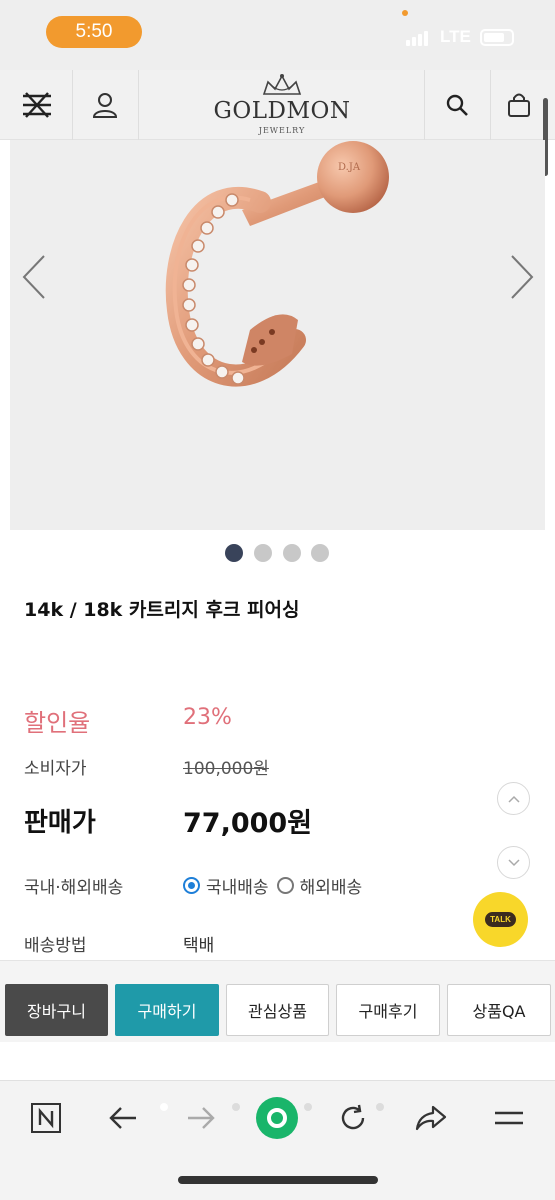 Image resolution: width=555 pixels, height=1200 pixels. Describe the element at coordinates (455, 36) in the screenshot. I see `network-type: LTE` at that location.